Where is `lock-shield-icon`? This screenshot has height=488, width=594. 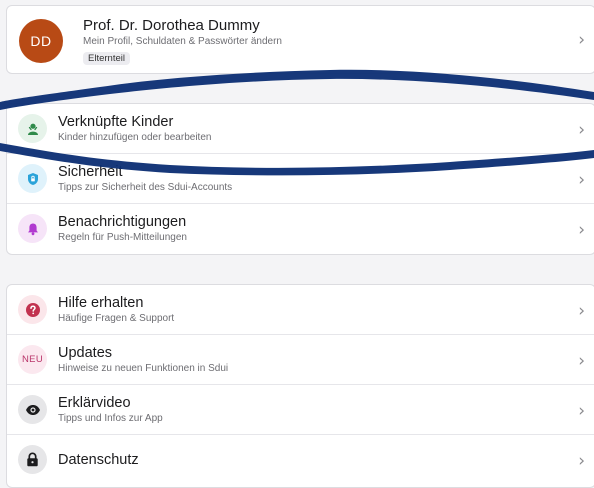
lock-shield-icon is located at coordinates (32, 178).